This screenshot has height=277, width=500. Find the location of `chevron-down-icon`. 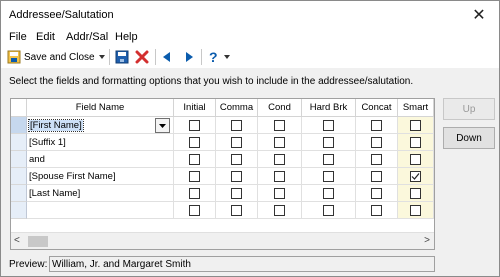

chevron-down-icon is located at coordinates (162, 125).